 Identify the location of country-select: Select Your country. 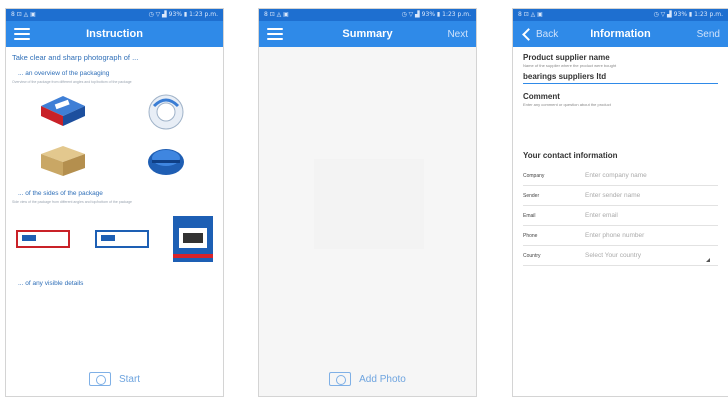
(613, 255).